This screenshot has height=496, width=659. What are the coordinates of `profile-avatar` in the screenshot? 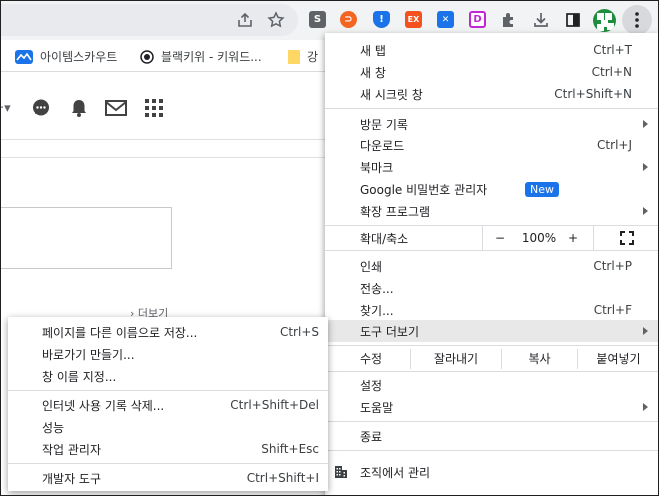 It's located at (604, 20).